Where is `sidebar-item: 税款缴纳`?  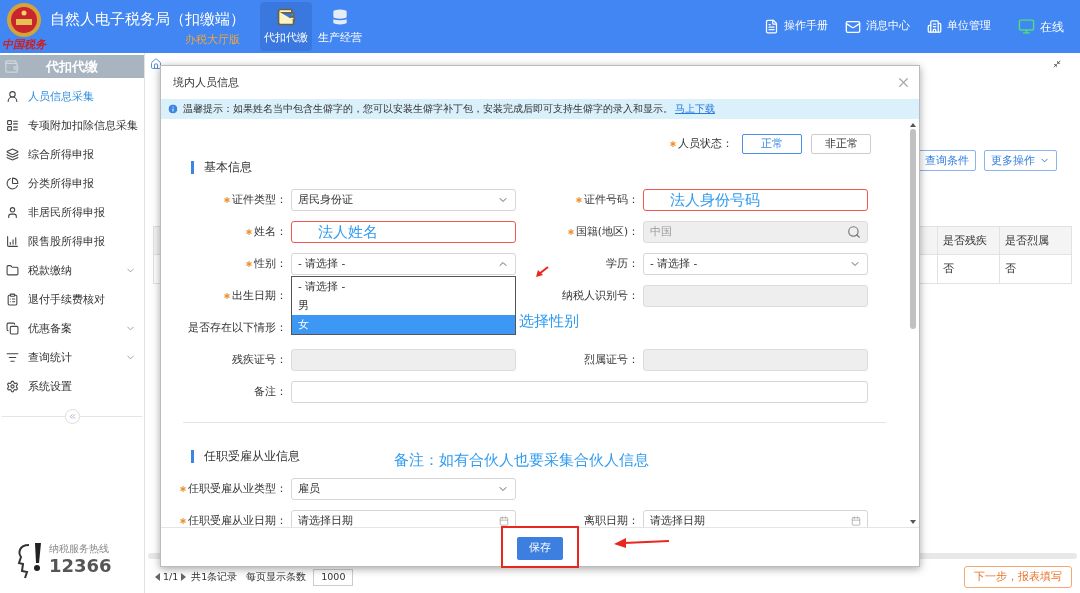 sidebar-item: 税款缴纳 is located at coordinates (72, 270).